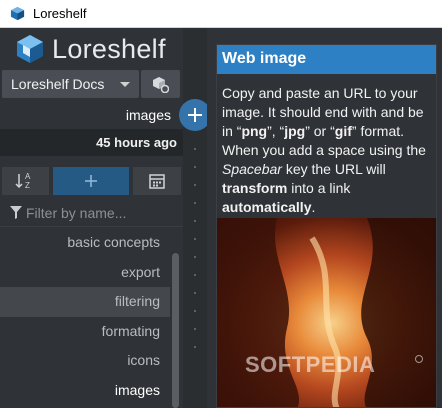  I want to click on list-item: export, so click(85, 273).